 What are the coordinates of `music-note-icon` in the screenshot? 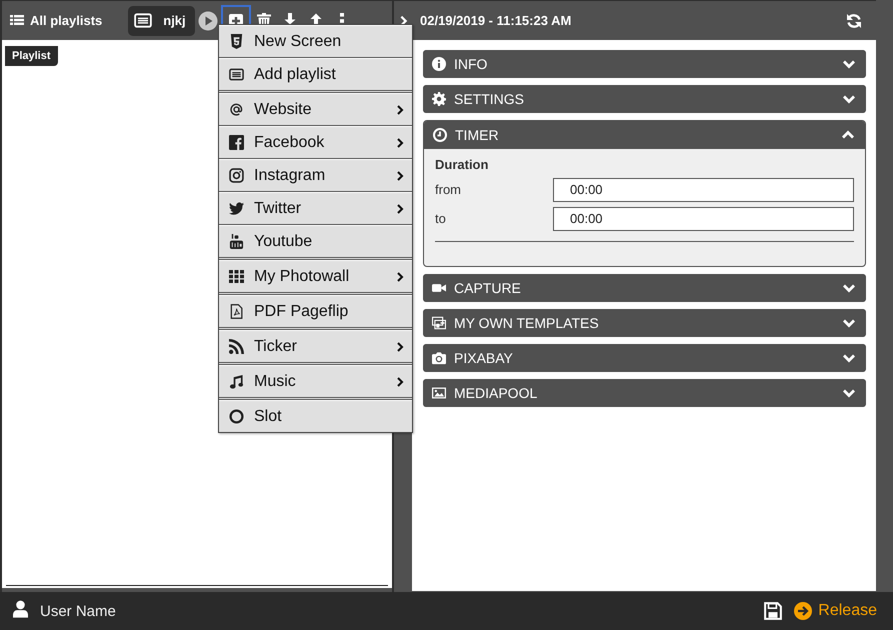 It's located at (236, 381).